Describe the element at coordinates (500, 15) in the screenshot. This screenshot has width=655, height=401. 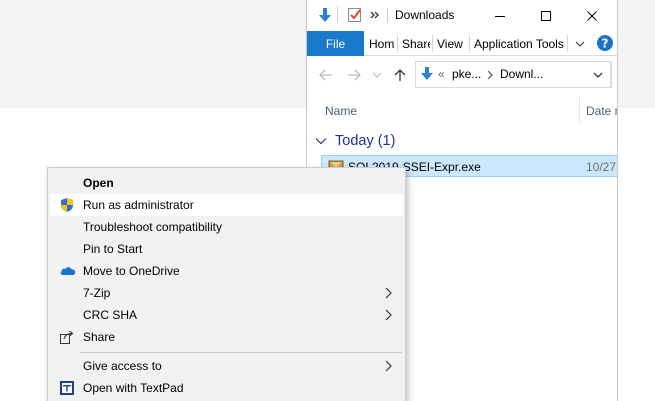
I see `minimize-button` at that location.